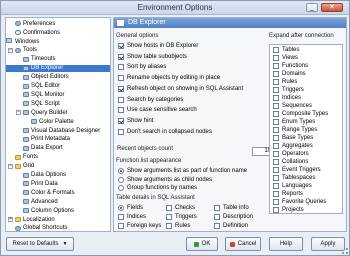  I want to click on tree-item: SQL Monitor, so click(58, 95).